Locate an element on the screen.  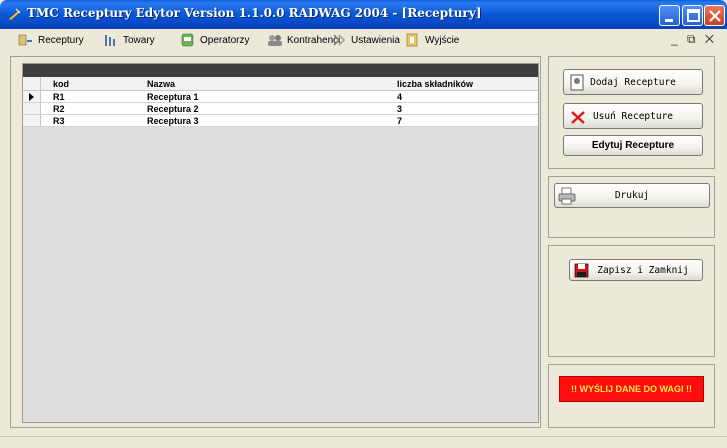
column-header-kod: kod is located at coordinates (92, 84).